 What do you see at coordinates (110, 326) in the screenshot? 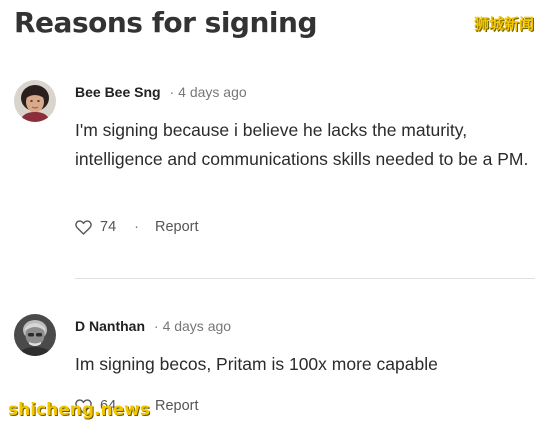
I see `author-name: D Nanthan` at bounding box center [110, 326].